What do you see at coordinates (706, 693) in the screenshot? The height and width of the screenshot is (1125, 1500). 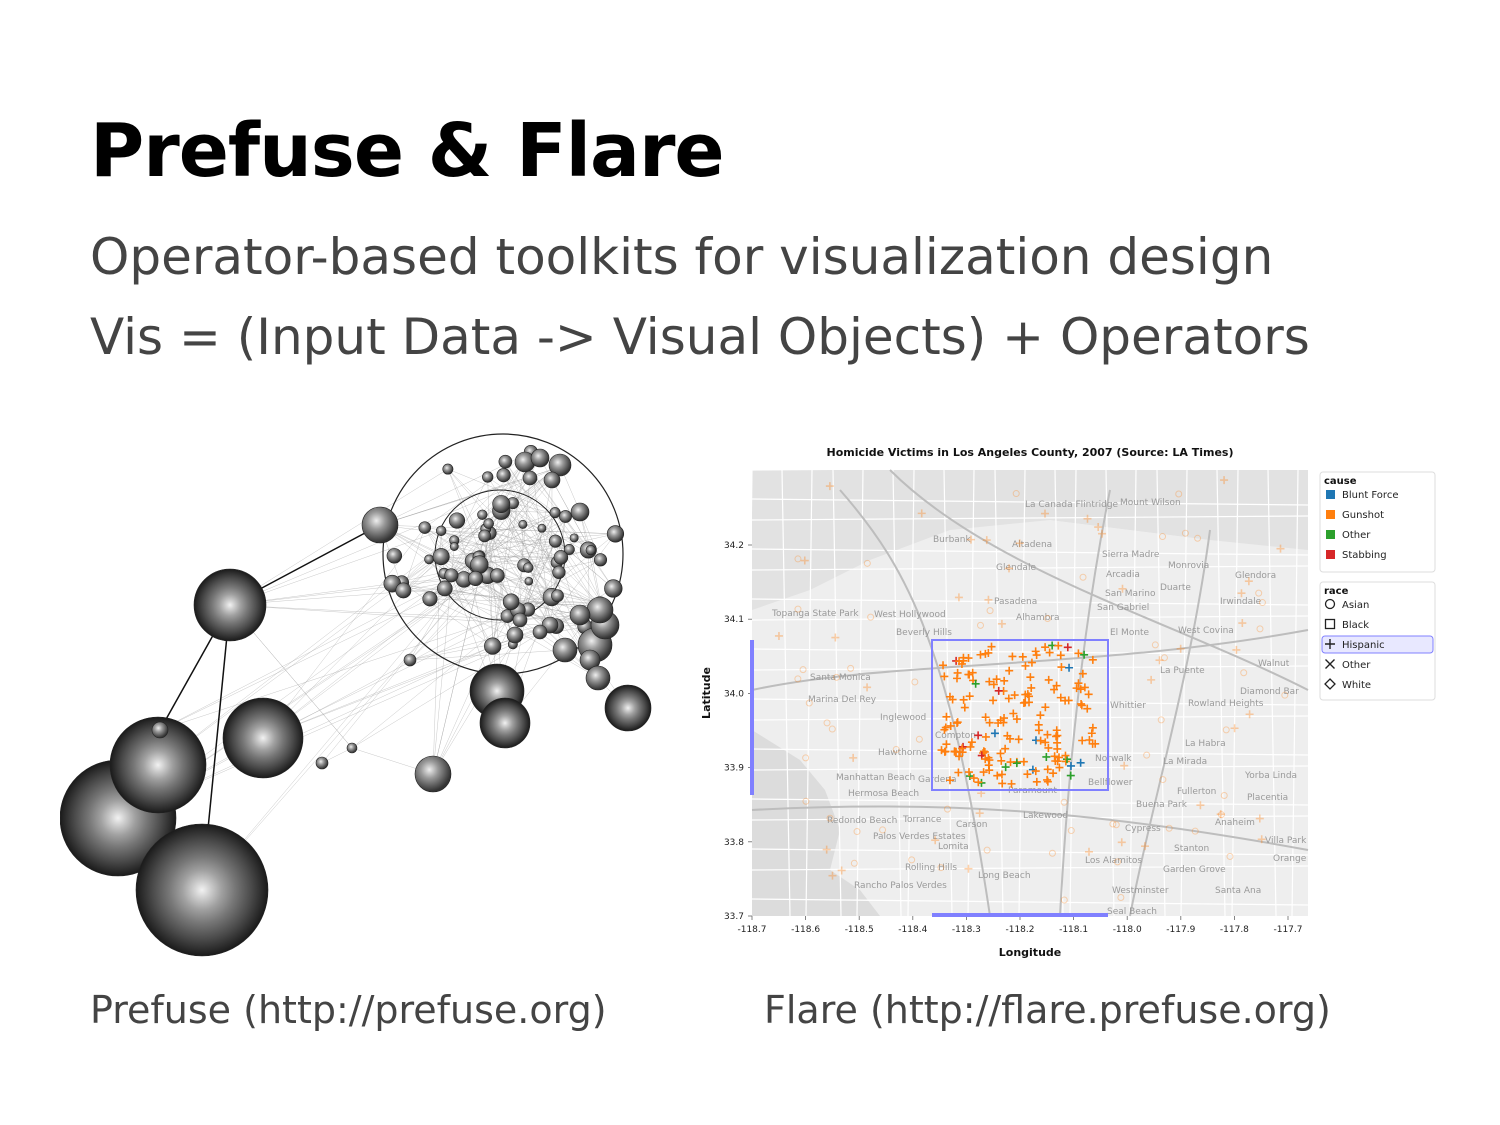 I see `y-axis-label: Latitude` at bounding box center [706, 693].